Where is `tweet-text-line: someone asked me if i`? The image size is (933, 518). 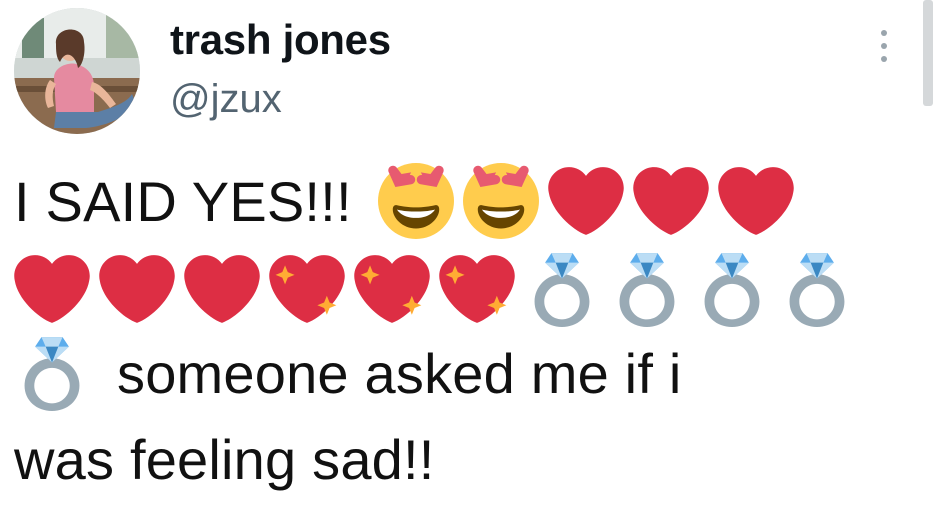 tweet-text-line: someone asked me if i is located at coordinates (347, 373).